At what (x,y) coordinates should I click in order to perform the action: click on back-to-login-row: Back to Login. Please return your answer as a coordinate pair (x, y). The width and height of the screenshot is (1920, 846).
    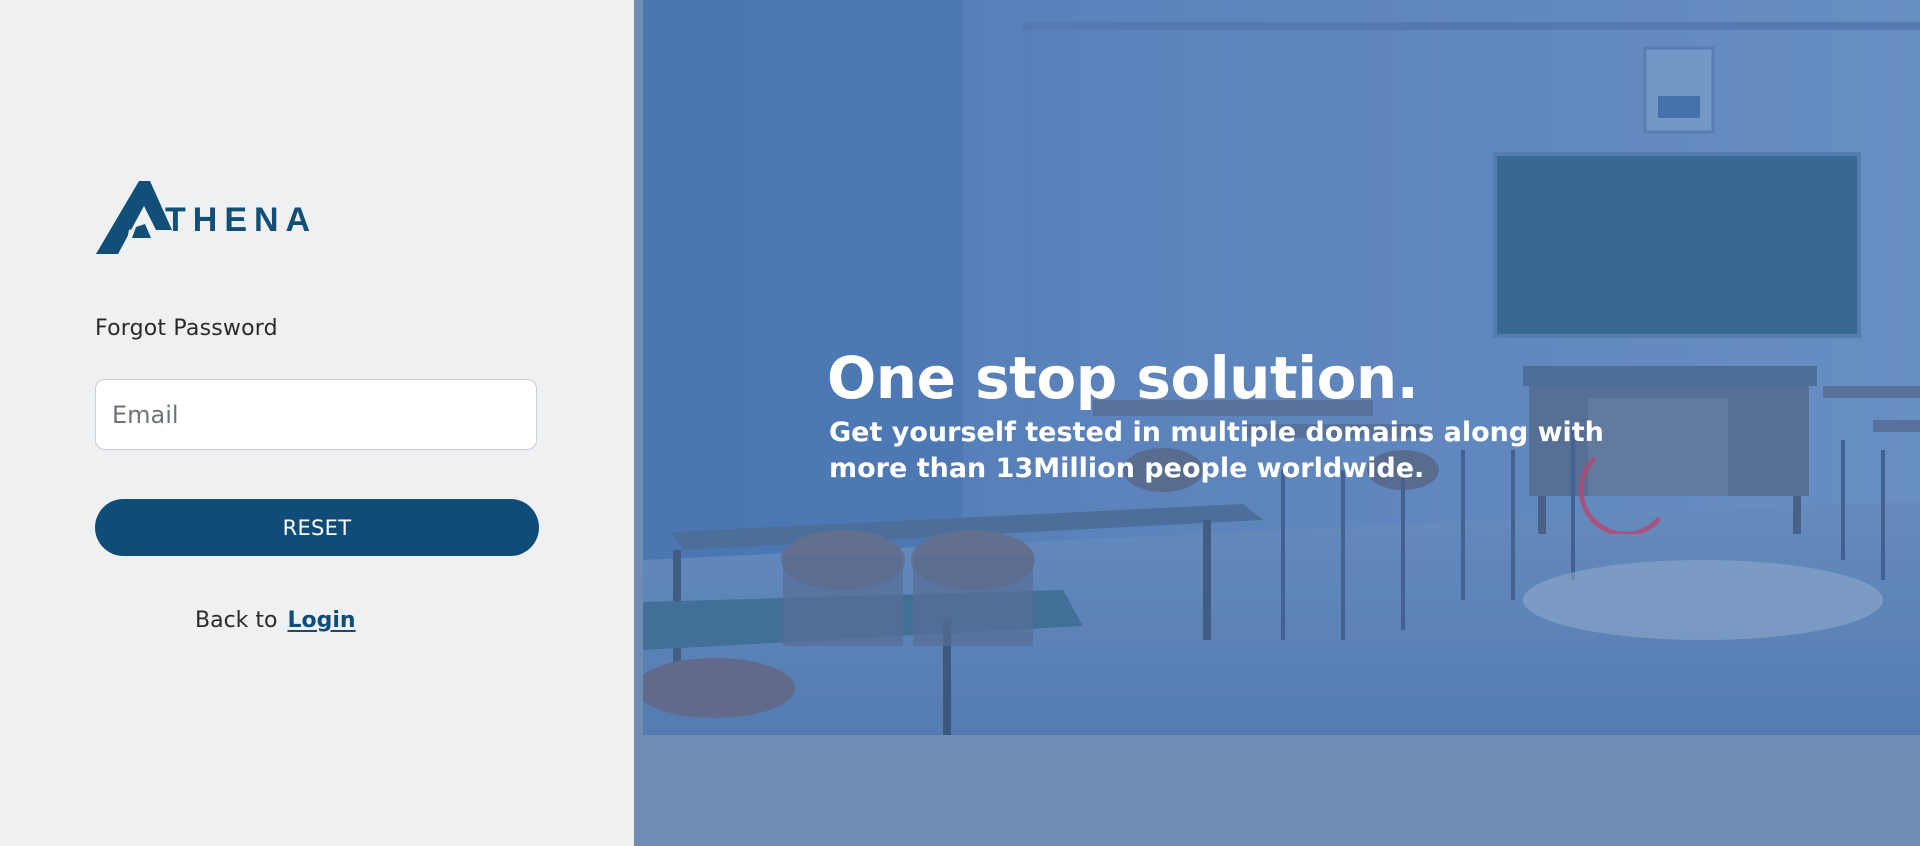
    Looking at the image, I should click on (275, 620).